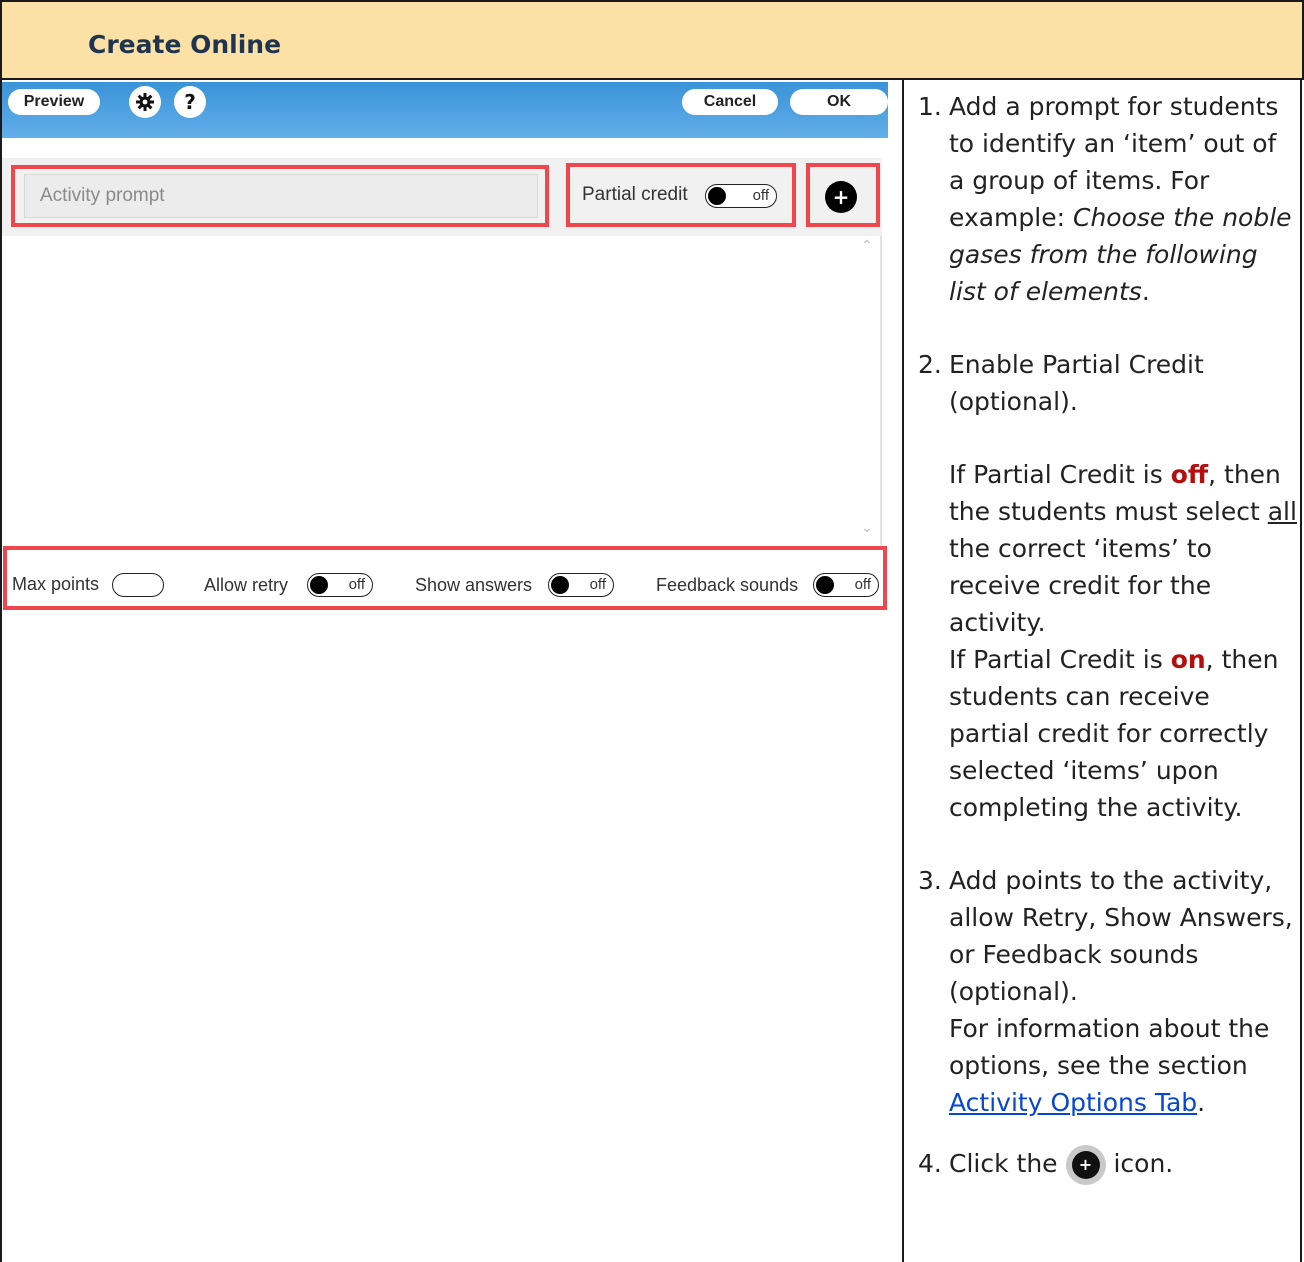 This screenshot has height=1262, width=1304. I want to click on step-number: 1., so click(930, 106).